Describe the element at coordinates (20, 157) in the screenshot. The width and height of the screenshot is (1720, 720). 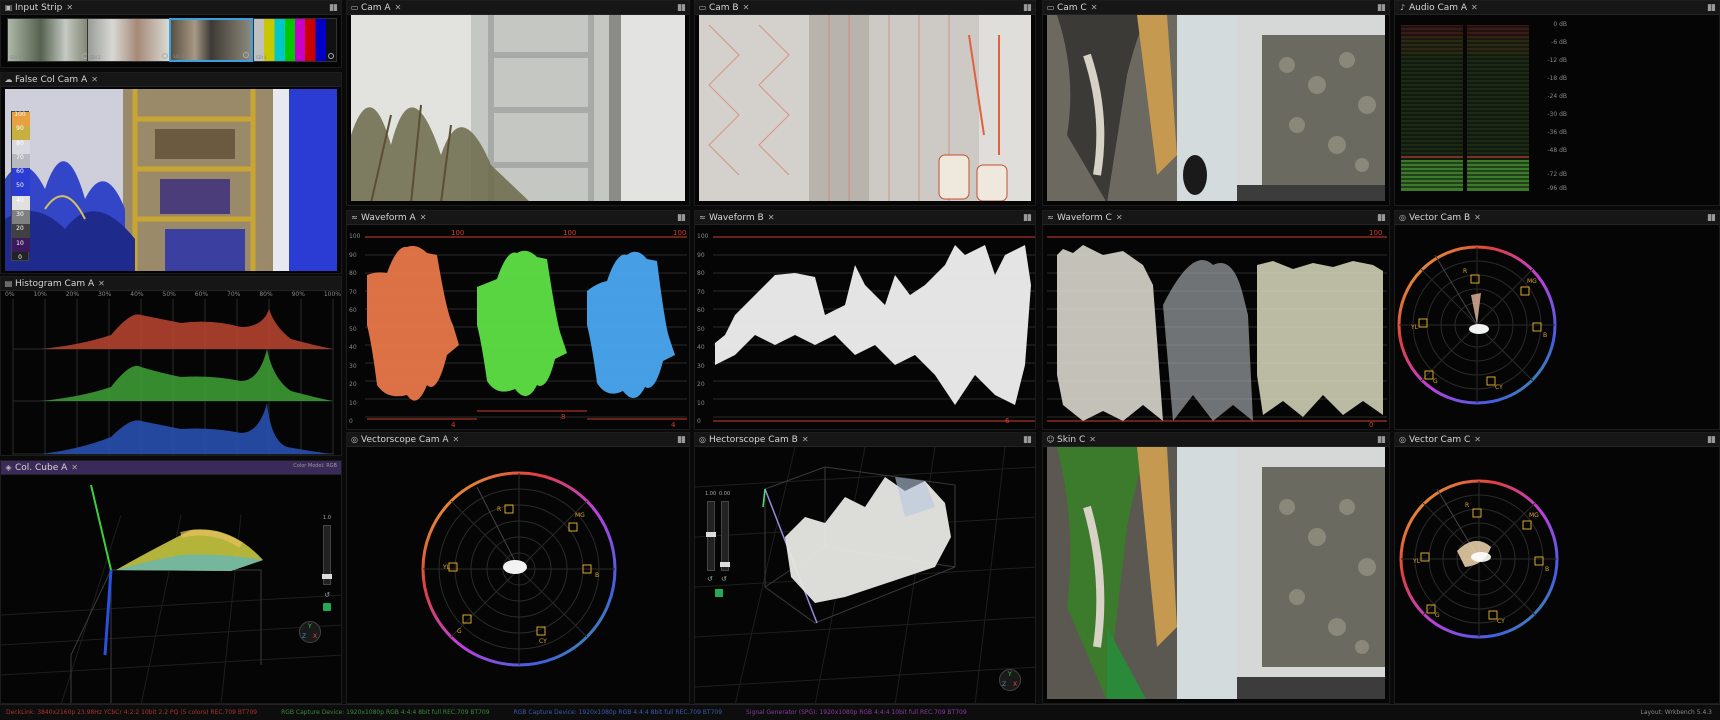
I see `scale-label: 70` at that location.